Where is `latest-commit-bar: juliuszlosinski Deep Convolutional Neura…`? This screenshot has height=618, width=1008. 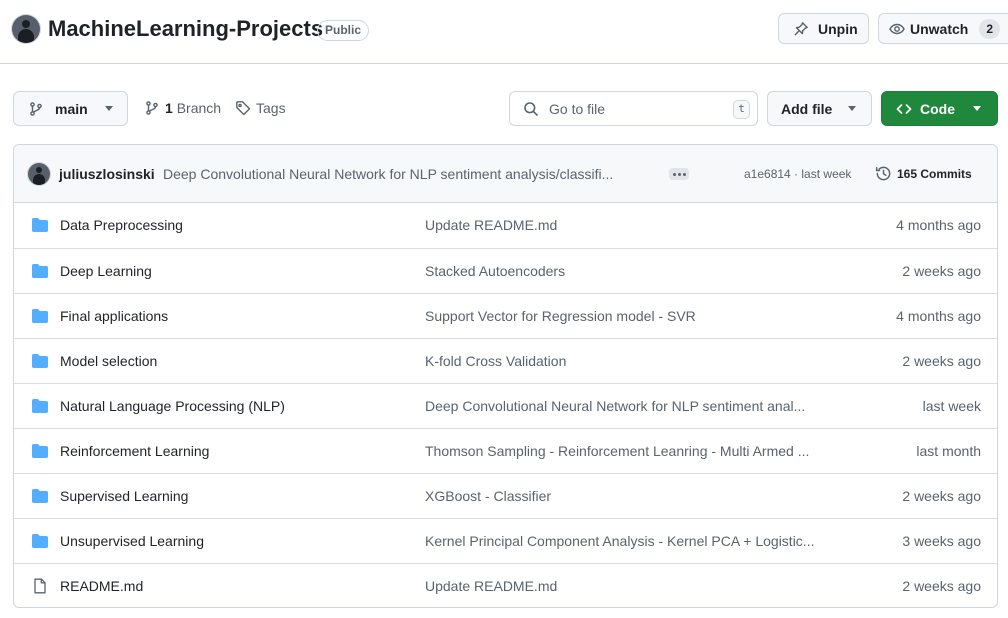 latest-commit-bar: juliuszlosinski Deep Convolutional Neura… is located at coordinates (505, 174).